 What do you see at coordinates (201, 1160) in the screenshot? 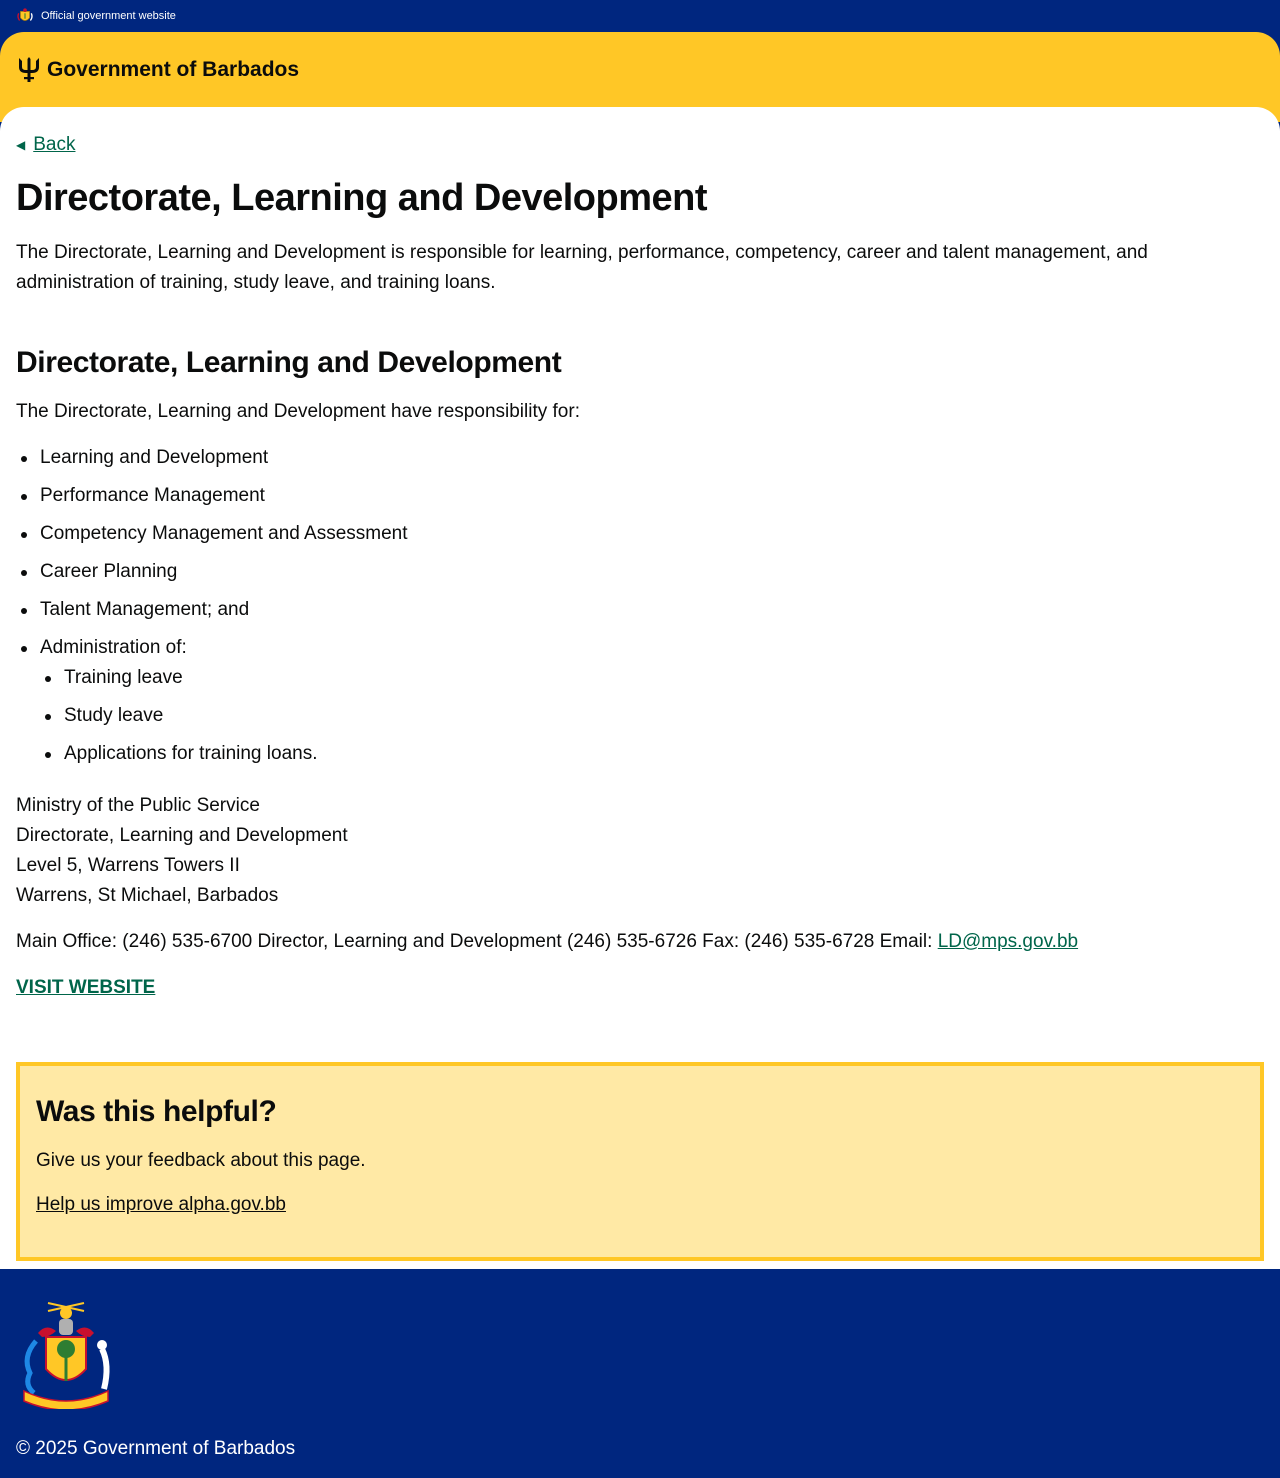
I see `feedback-text: Give us your feedback about this page.` at bounding box center [201, 1160].